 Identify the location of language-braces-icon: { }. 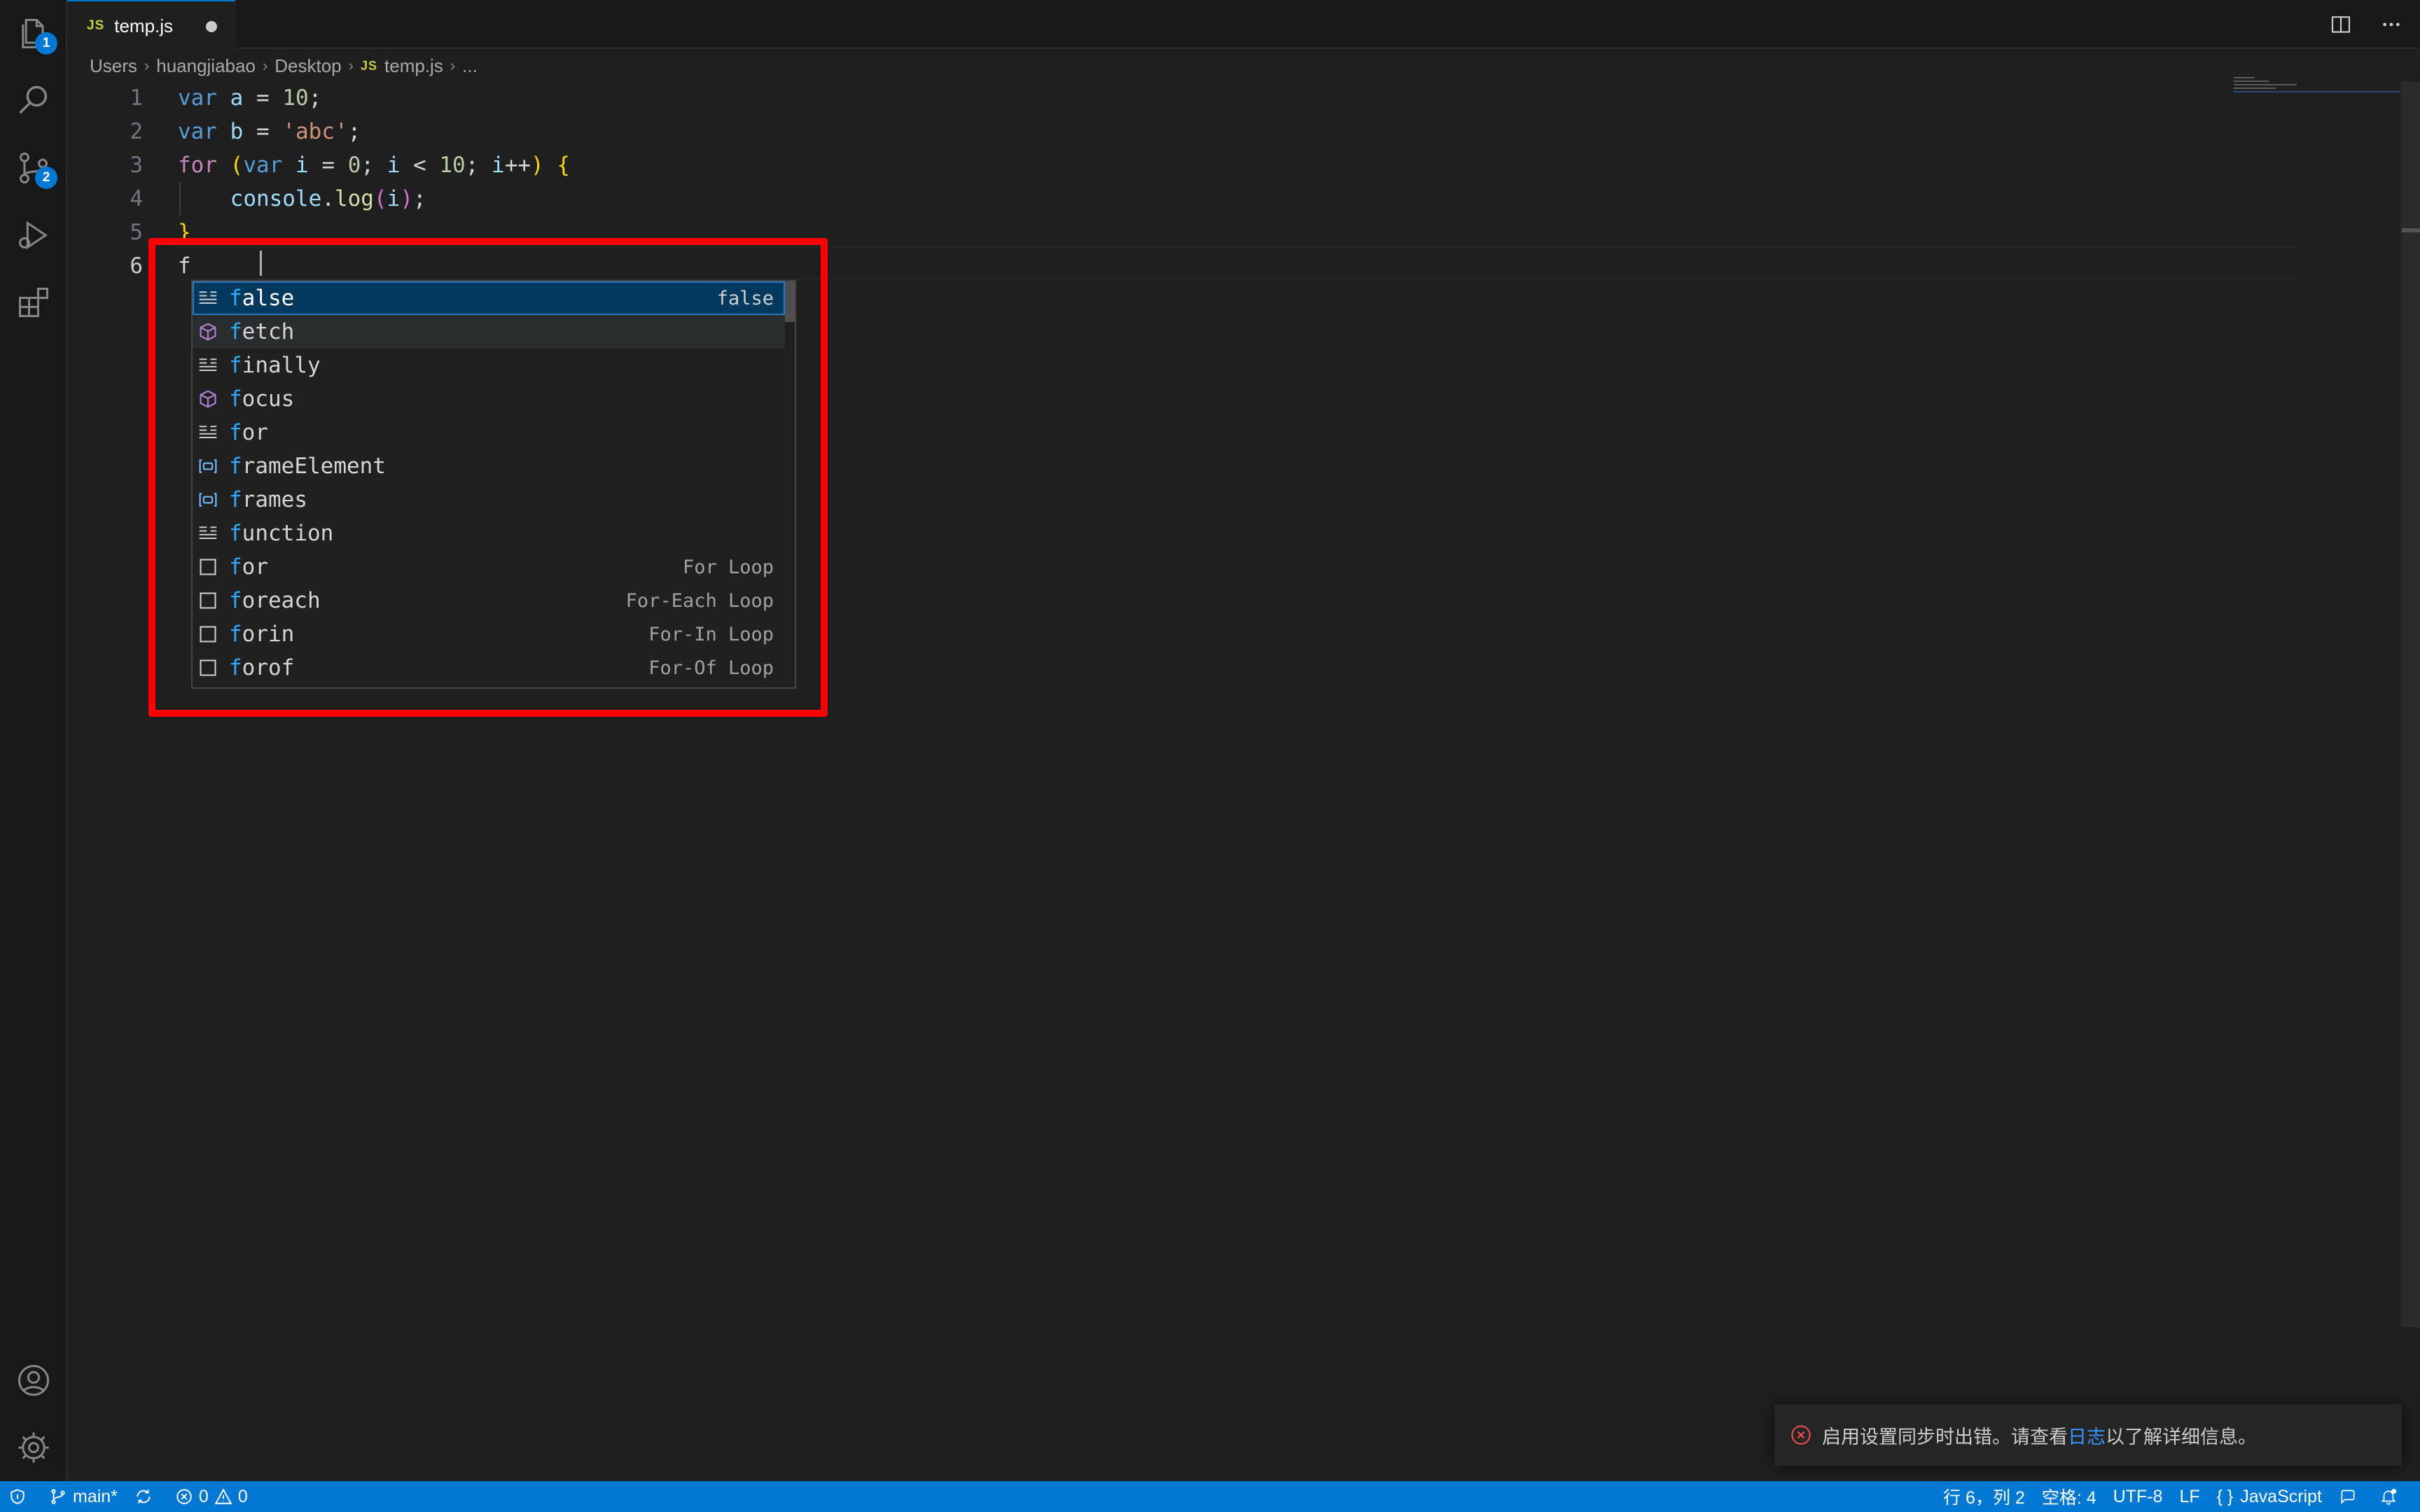
(2225, 1496).